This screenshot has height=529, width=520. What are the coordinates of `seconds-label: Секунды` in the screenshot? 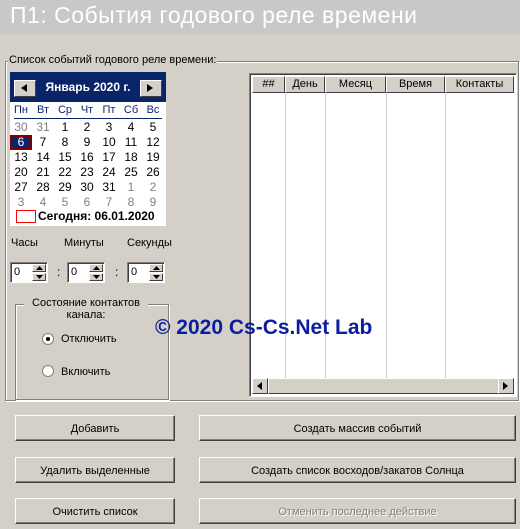 It's located at (149, 243).